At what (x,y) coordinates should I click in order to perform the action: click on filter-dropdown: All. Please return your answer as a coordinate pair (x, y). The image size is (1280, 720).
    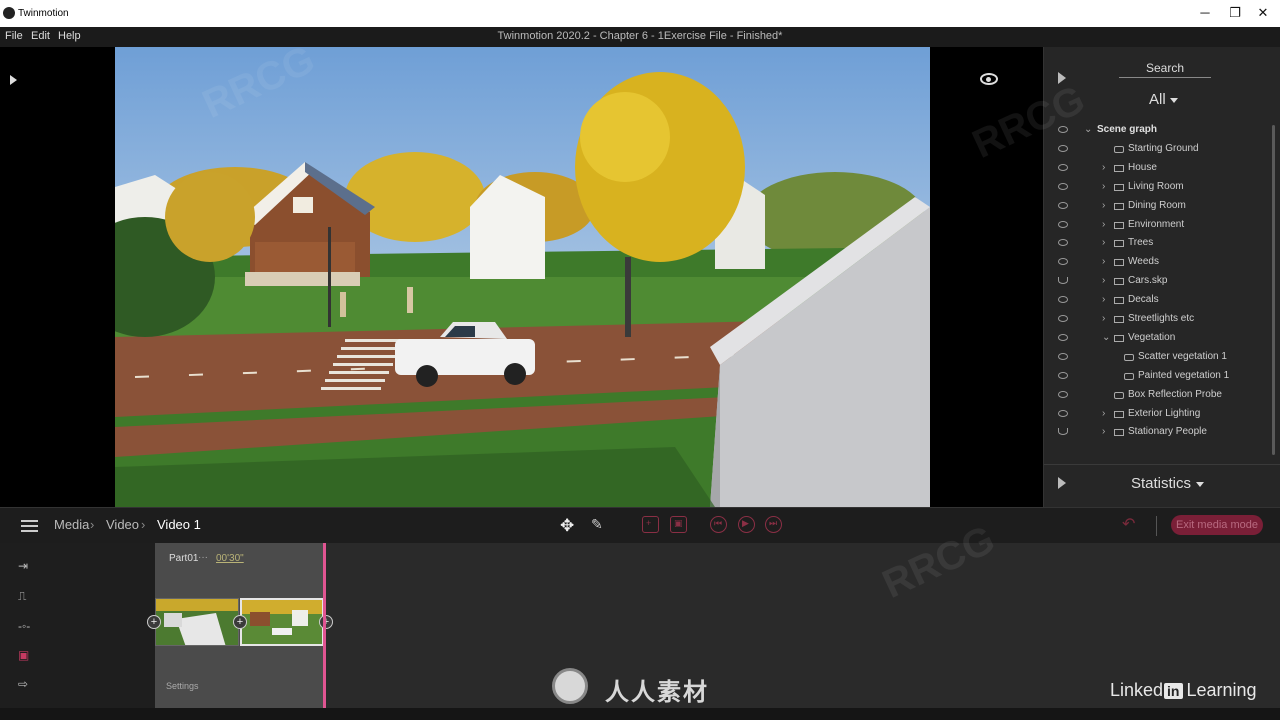
    Looking at the image, I should click on (1163, 99).